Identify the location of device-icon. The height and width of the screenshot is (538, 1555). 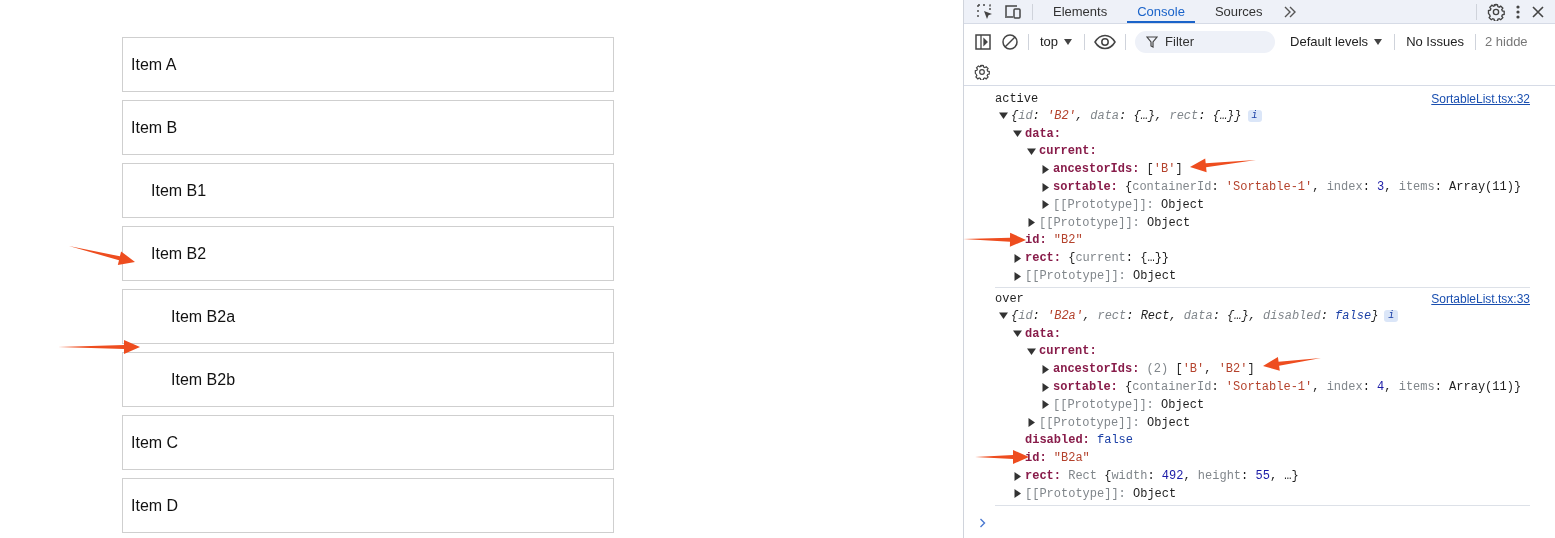
(1013, 11).